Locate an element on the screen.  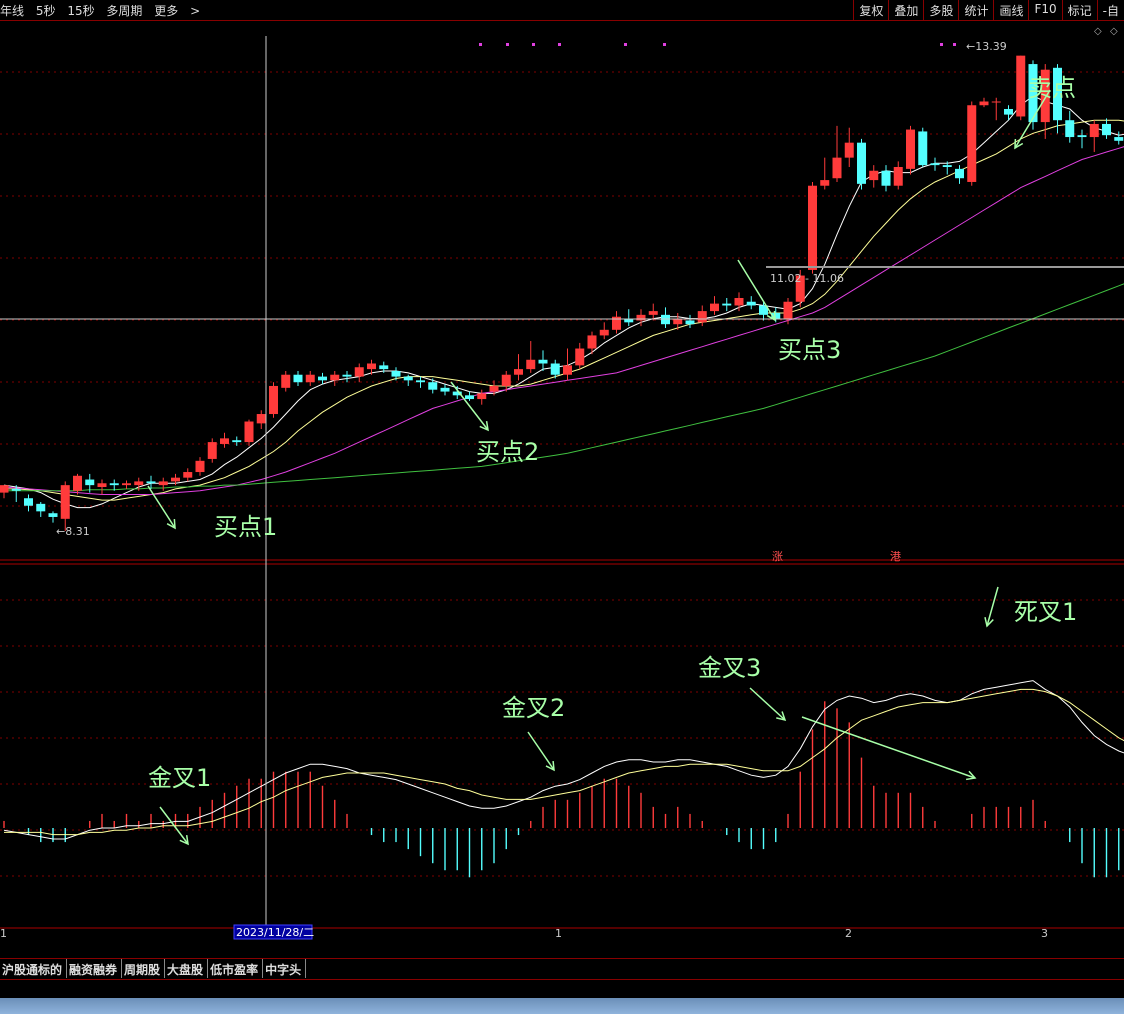
chevron-right-icon: > is located at coordinates (195, 11).